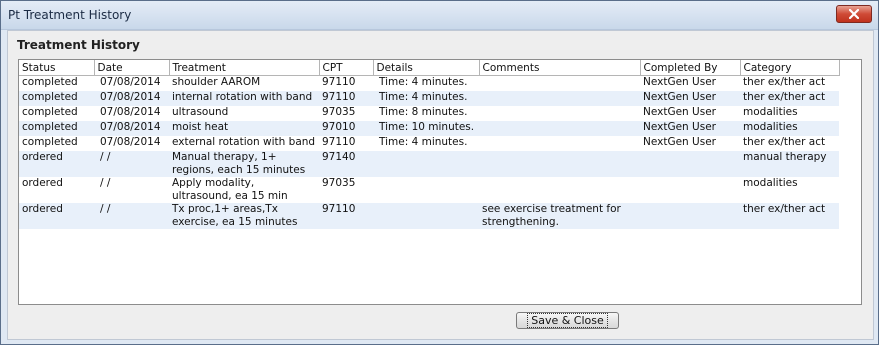 This screenshot has width=879, height=345. I want to click on save-close-label: Save & Close, so click(567, 320).